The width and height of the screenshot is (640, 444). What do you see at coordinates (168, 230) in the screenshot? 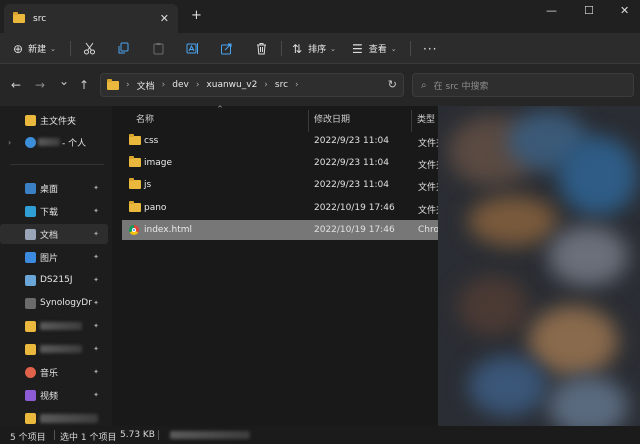
I see `file-name: index.html` at bounding box center [168, 230].